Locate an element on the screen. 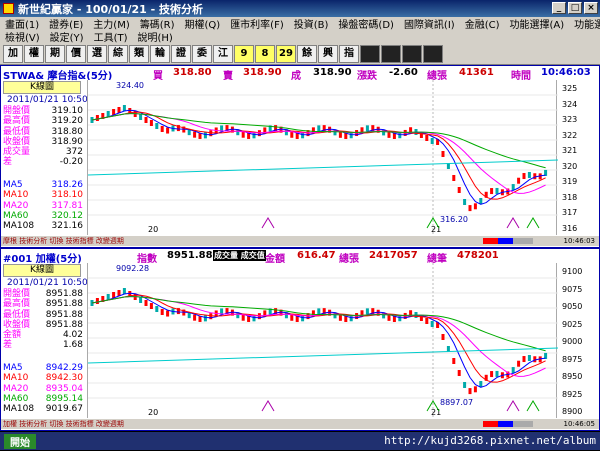  toolbar-button: 餘 is located at coordinates (307, 53).